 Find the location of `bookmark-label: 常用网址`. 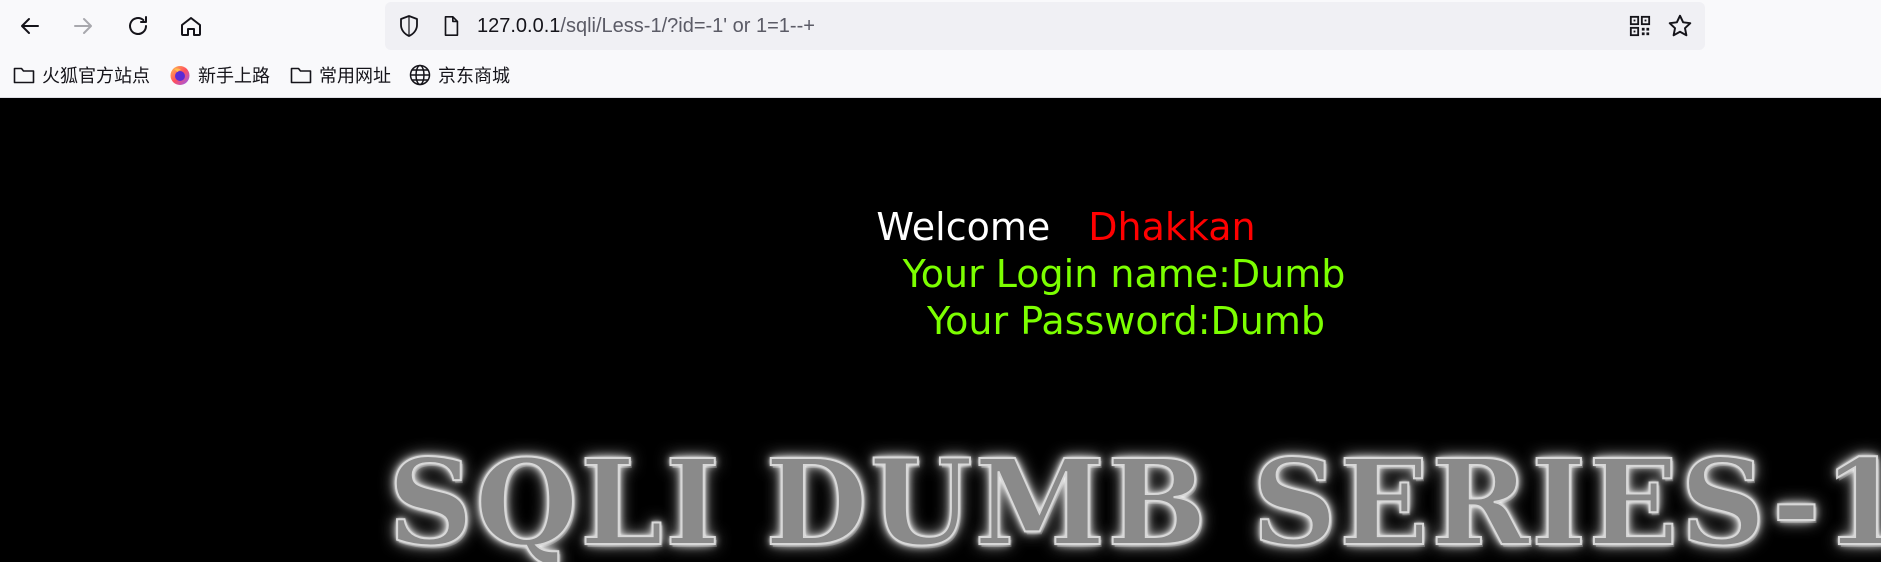

bookmark-label: 常用网址 is located at coordinates (355, 76).